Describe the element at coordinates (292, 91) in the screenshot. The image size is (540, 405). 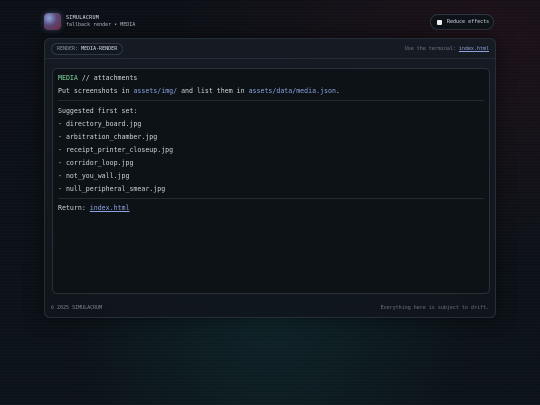
I see `json-path: assets/data/media.json` at that location.